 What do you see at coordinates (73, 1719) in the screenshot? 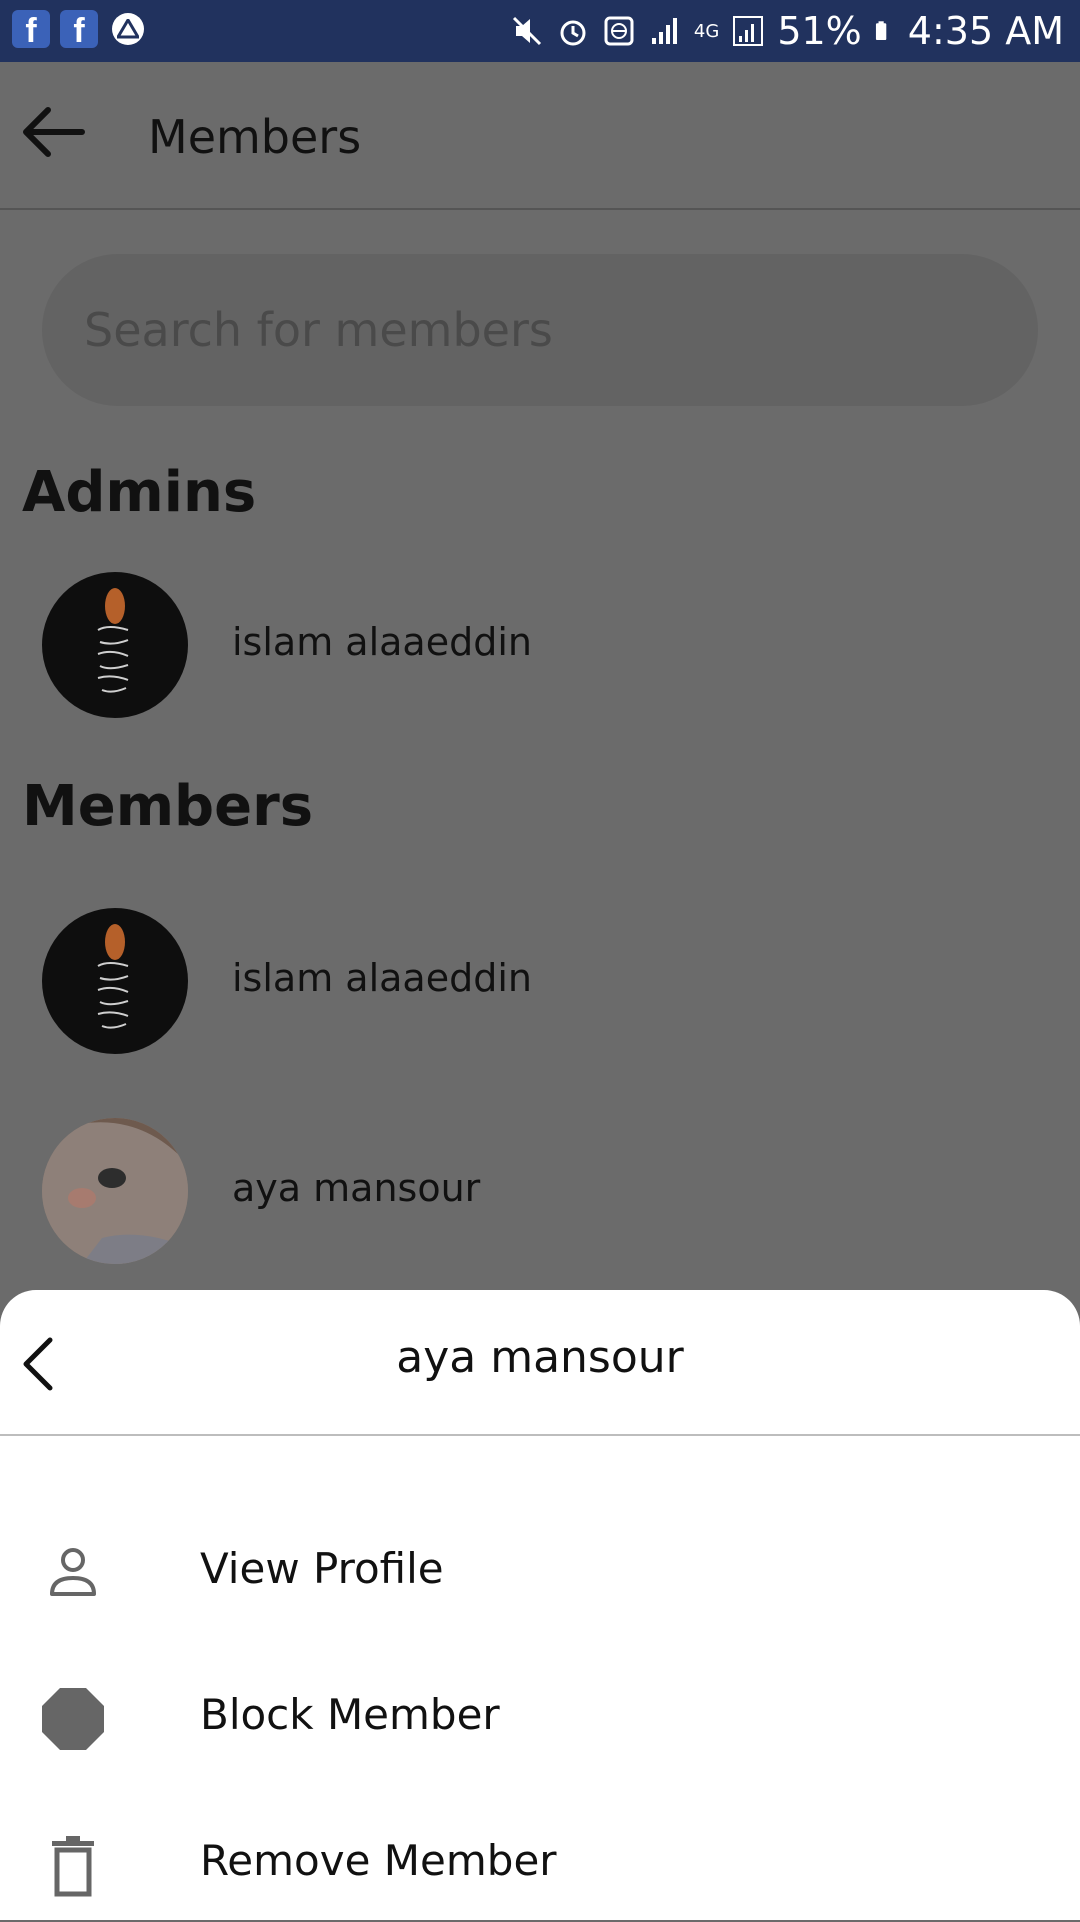
I see `block-icon` at bounding box center [73, 1719].